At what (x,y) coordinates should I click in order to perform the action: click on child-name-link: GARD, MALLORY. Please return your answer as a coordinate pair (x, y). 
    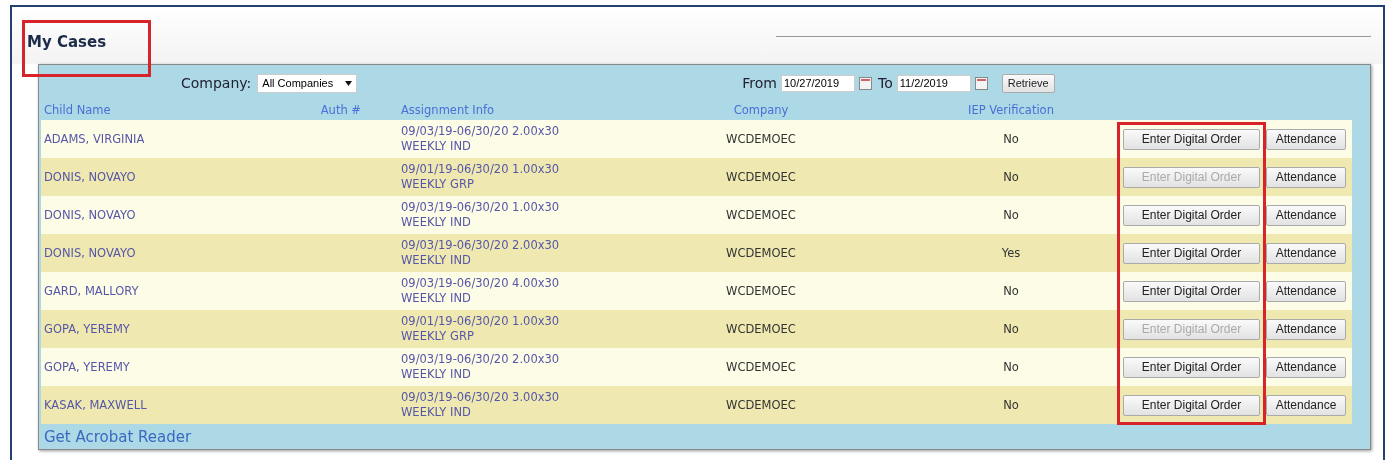
    Looking at the image, I should click on (91, 291).